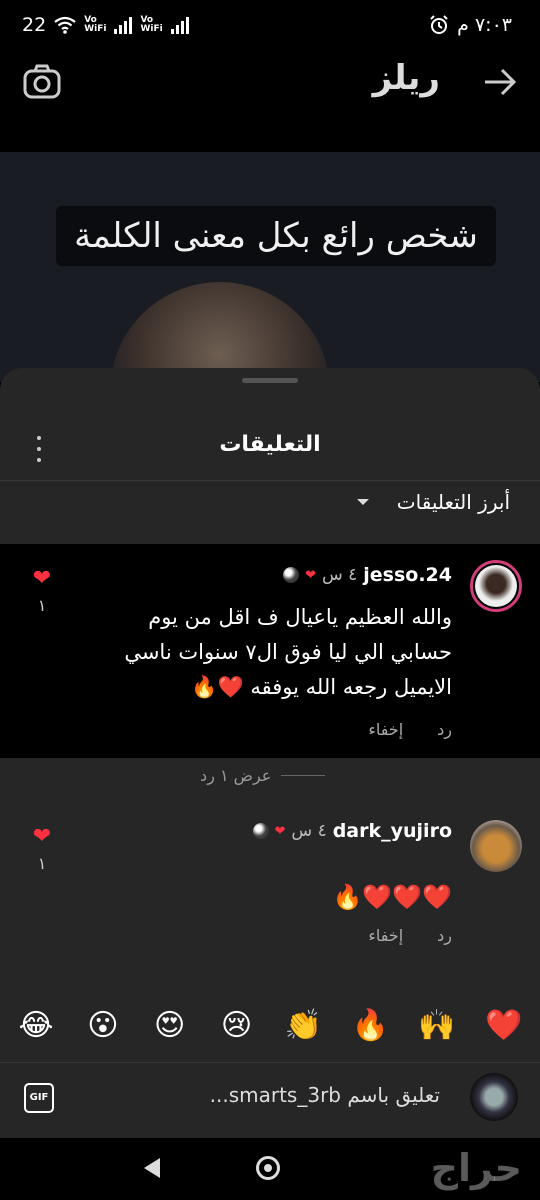 This screenshot has height=1200, width=540. What do you see at coordinates (453, 502) in the screenshot?
I see `sort-label: أبرز التعليقات` at bounding box center [453, 502].